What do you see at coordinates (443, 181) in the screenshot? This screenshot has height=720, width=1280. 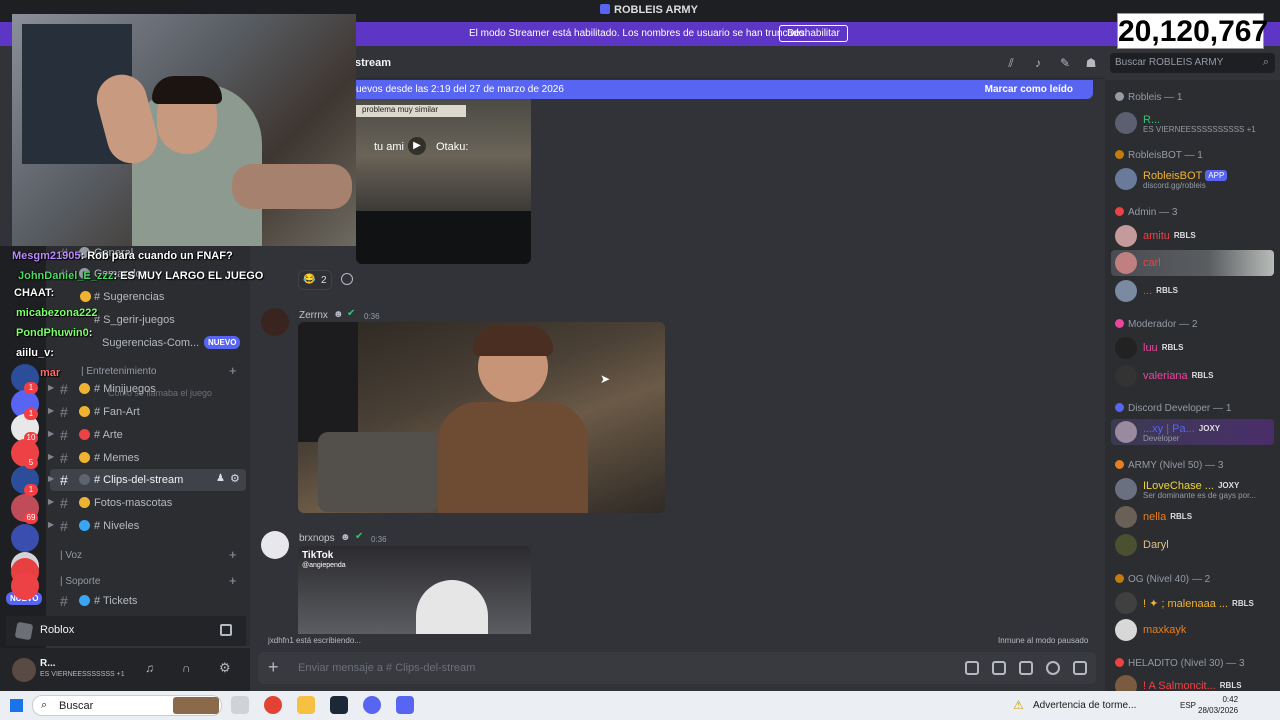 I see `video-attachment: problema muy similar tu ami ▶ Otaku:` at bounding box center [443, 181].